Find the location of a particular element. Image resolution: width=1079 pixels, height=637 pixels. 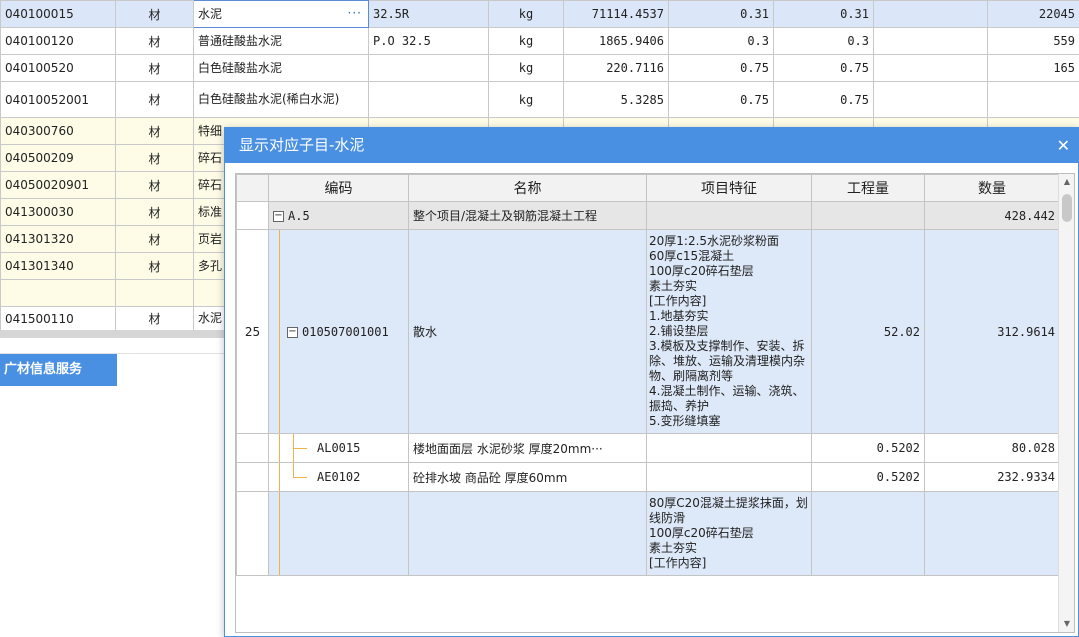

cell-code: 041301320 is located at coordinates (58, 239).